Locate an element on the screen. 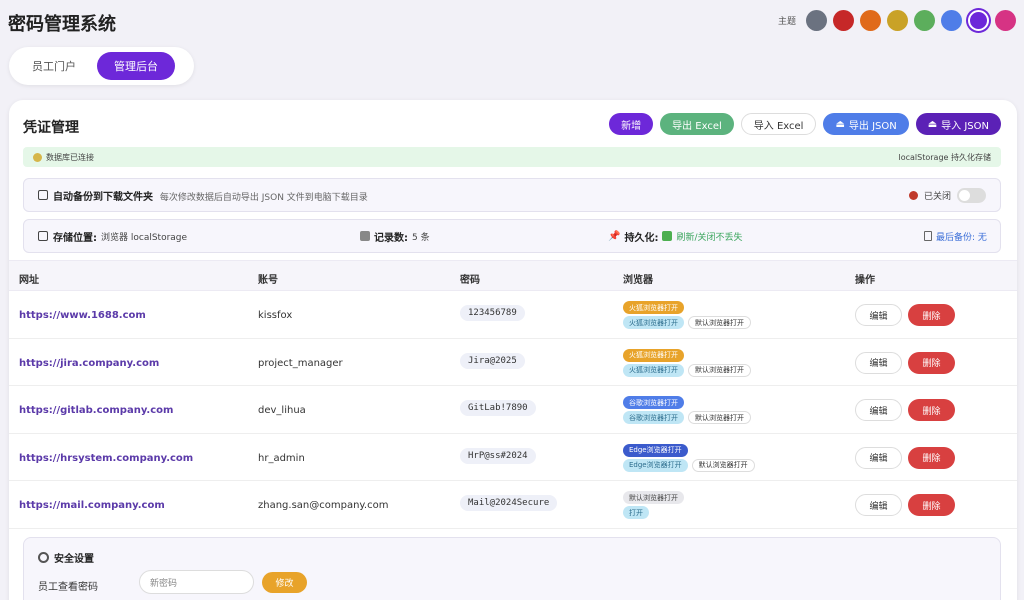 Image resolution: width=1024 pixels, height=600 pixels. pin-icon: 📌 is located at coordinates (614, 236).